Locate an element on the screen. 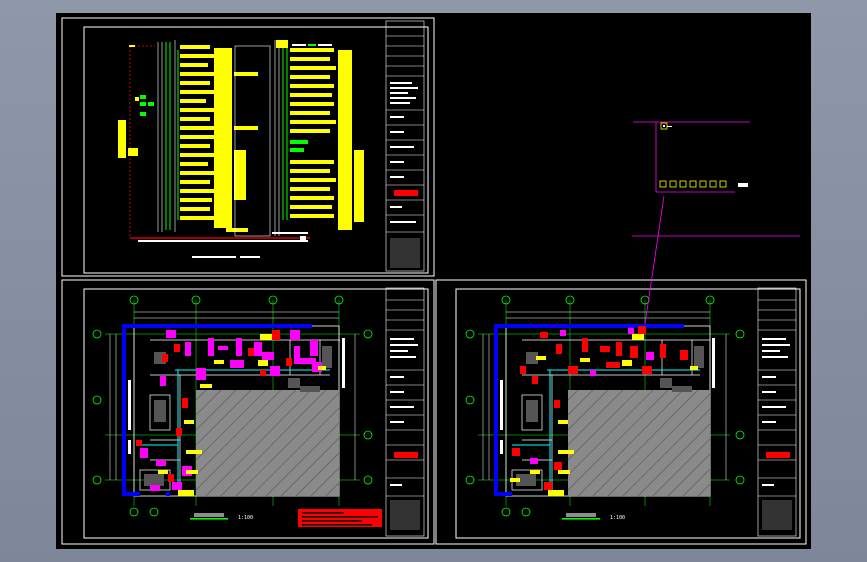  plan-2-scale: 1:100 is located at coordinates (617, 518).